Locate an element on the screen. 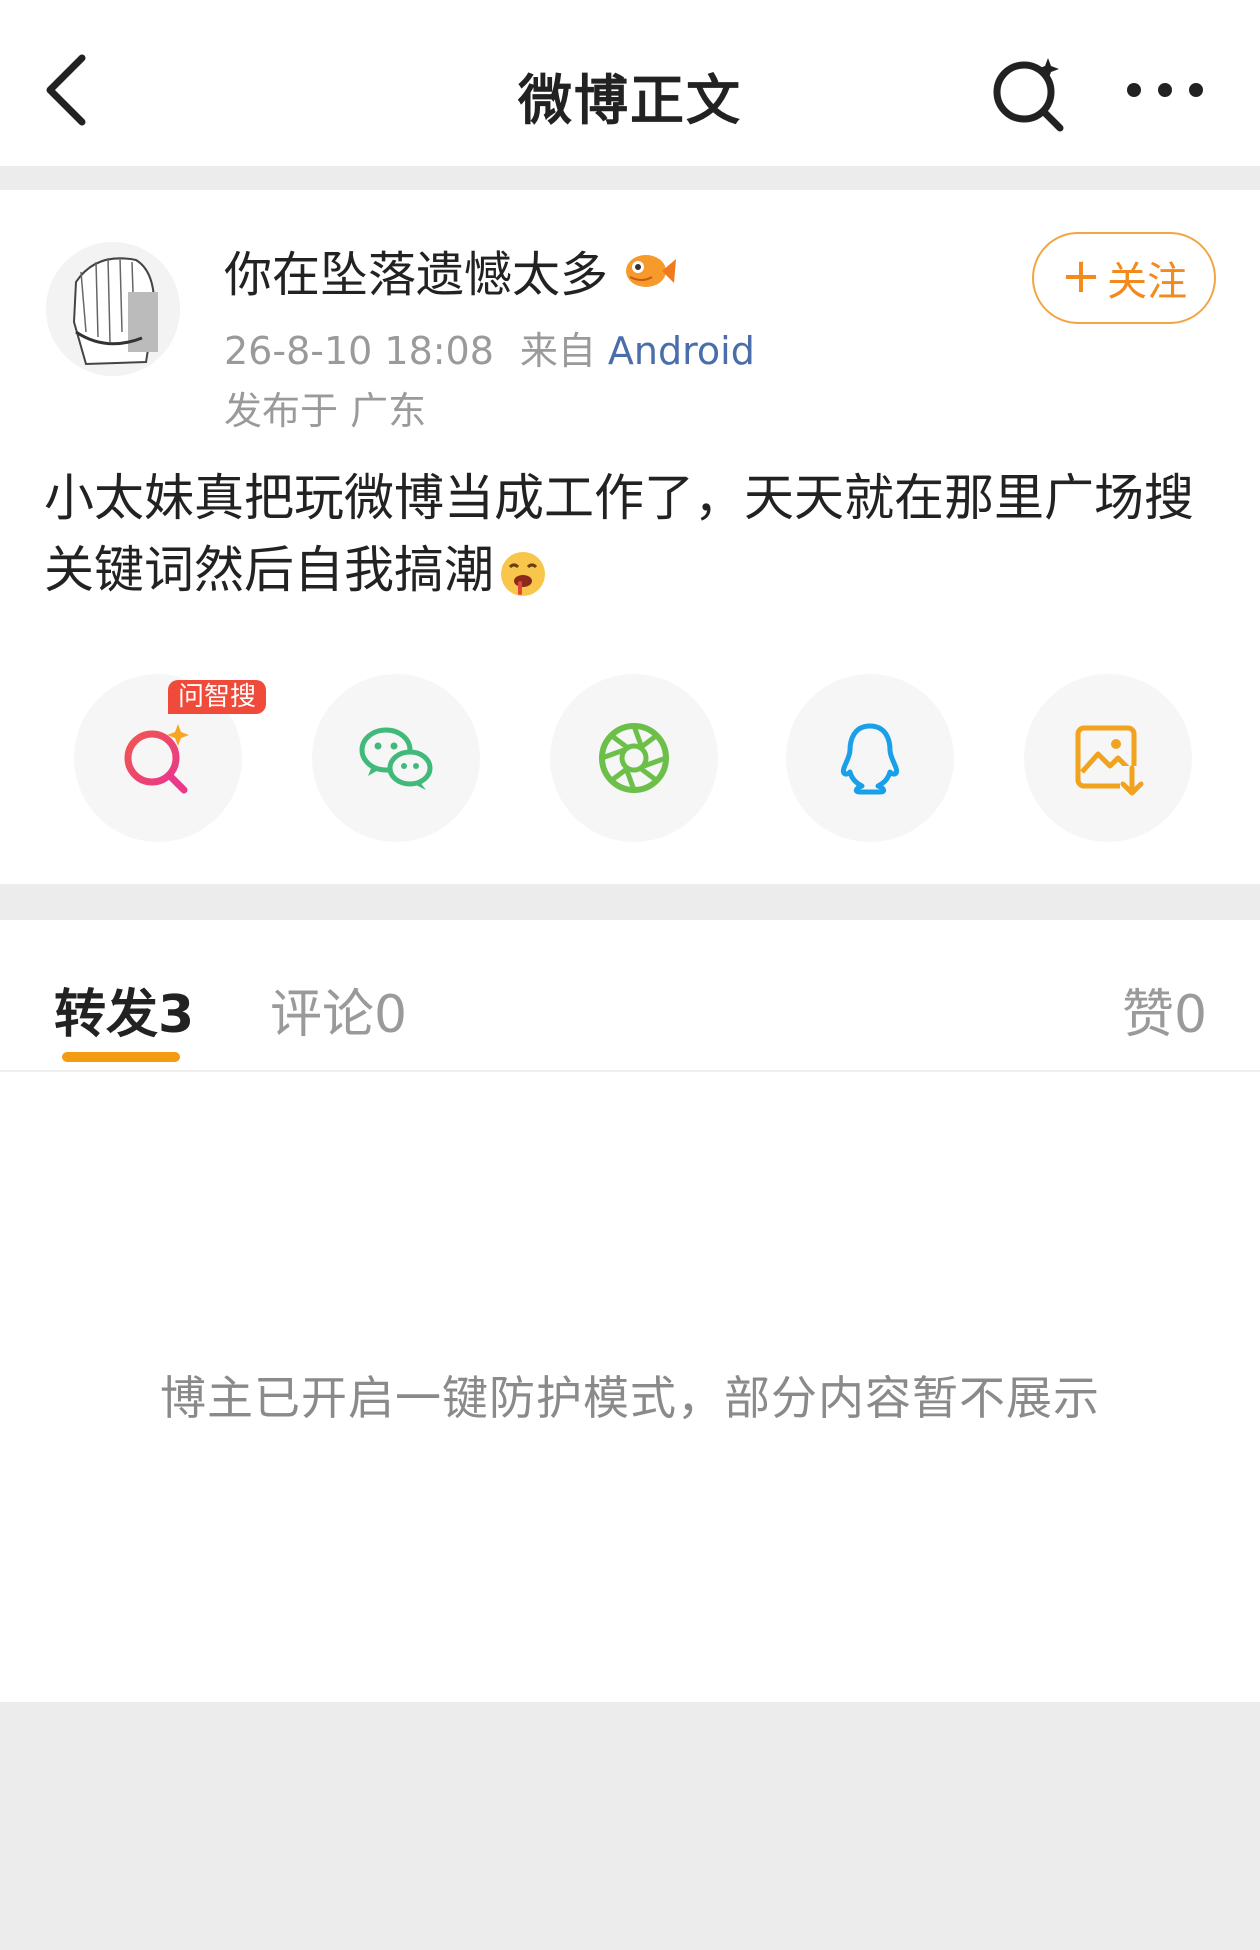  post-location: 发布于 广东 is located at coordinates (325, 411).